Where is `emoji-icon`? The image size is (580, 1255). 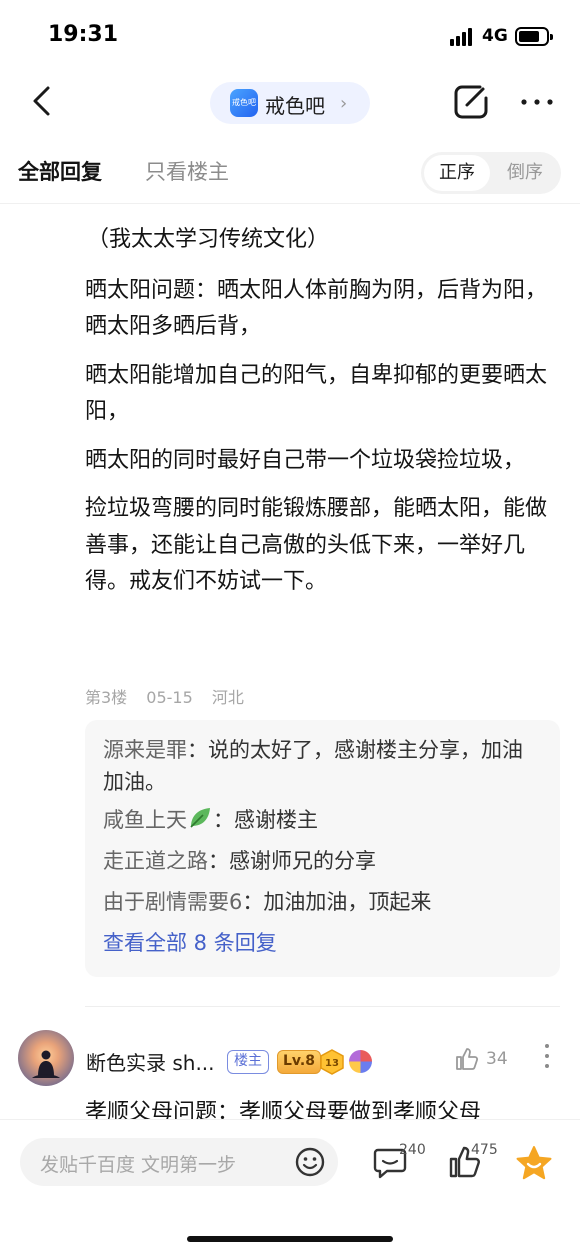
emoji-icon is located at coordinates (310, 1162).